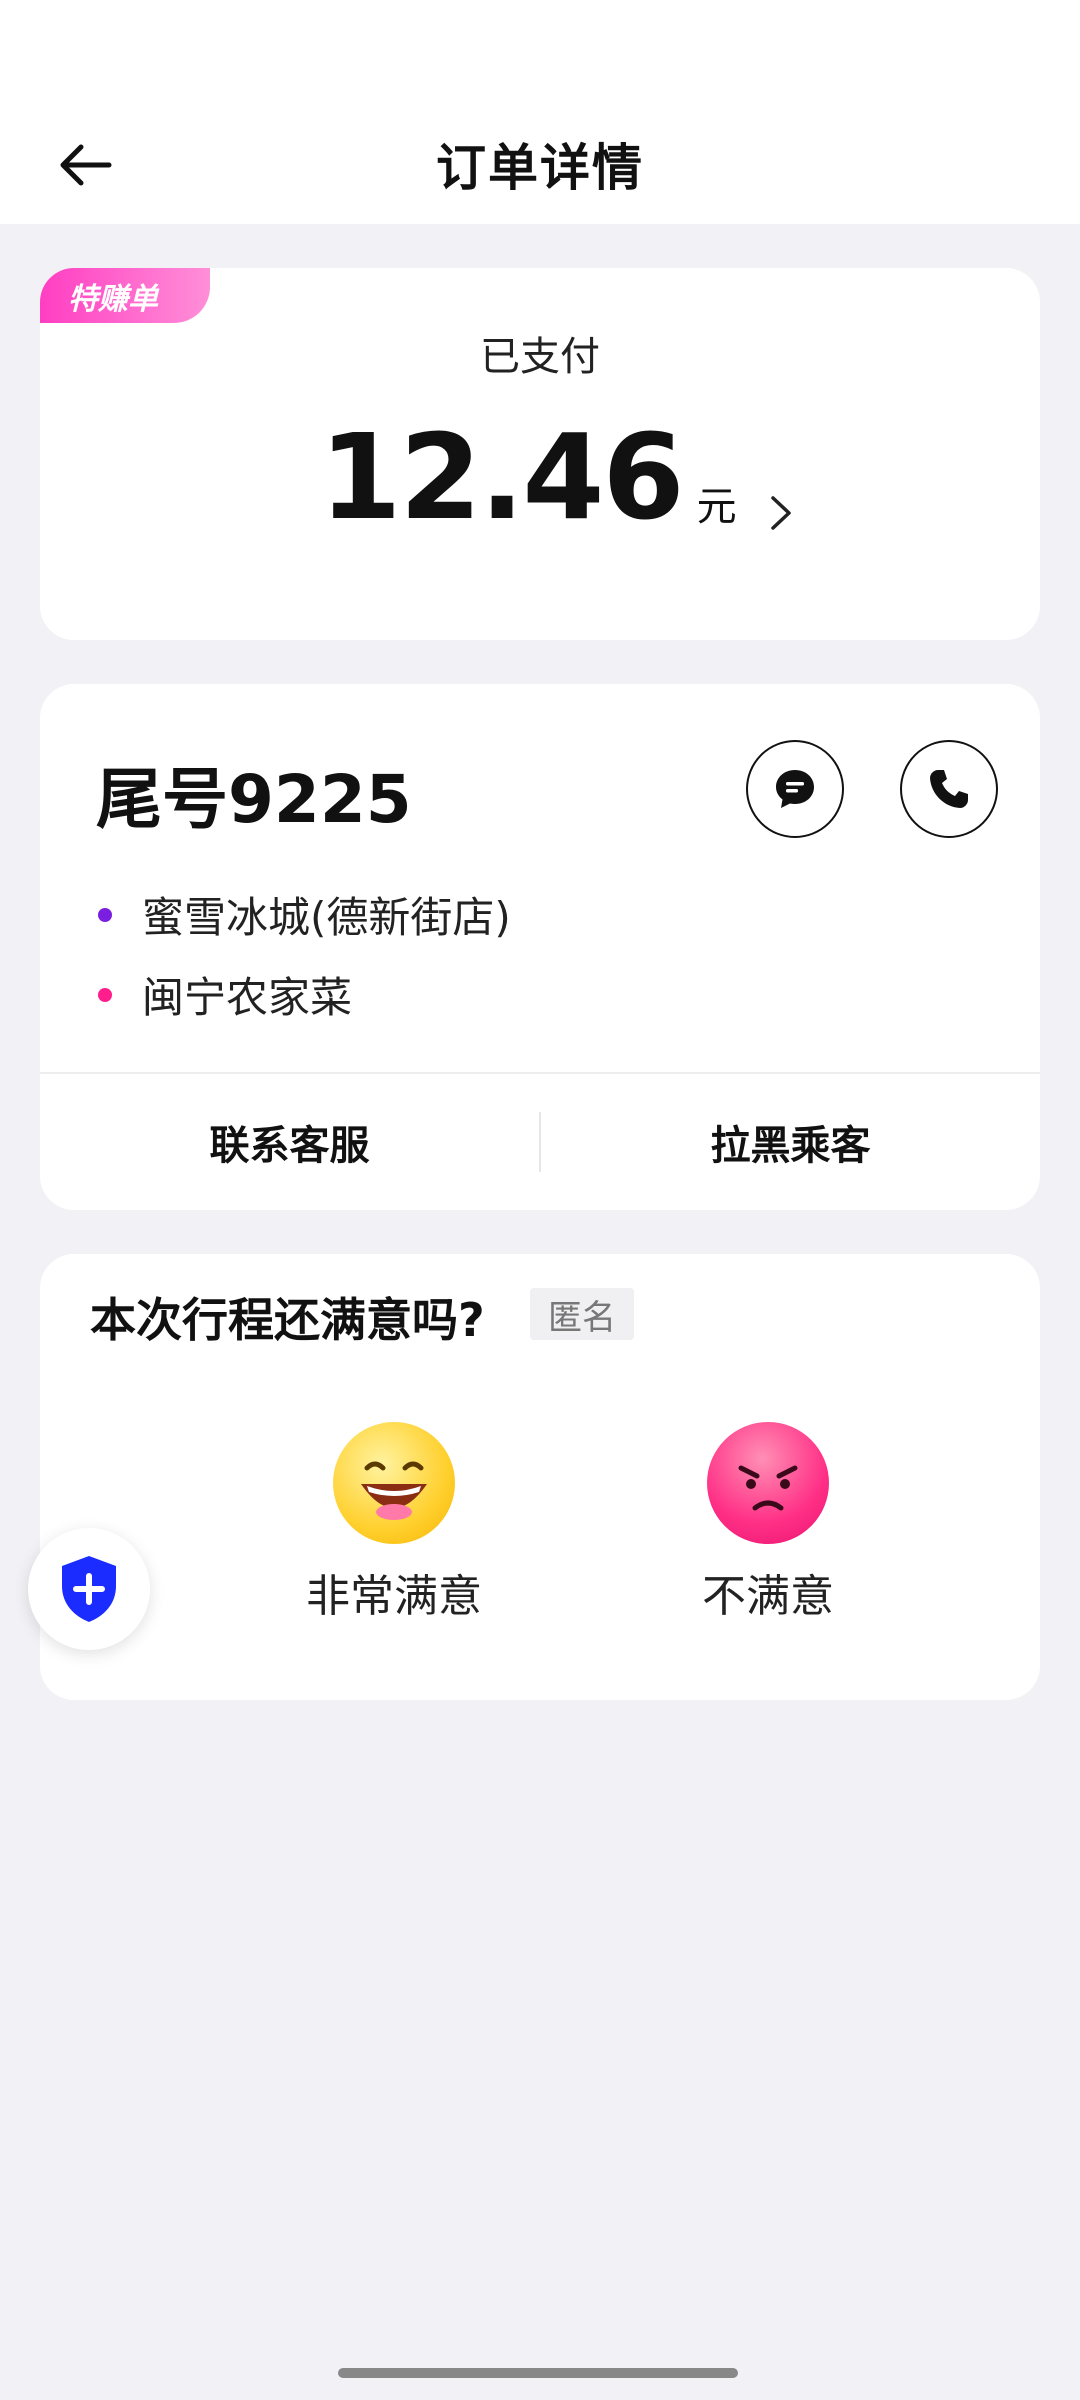  I want to click on anonymous-tag: 匿名, so click(582, 1314).